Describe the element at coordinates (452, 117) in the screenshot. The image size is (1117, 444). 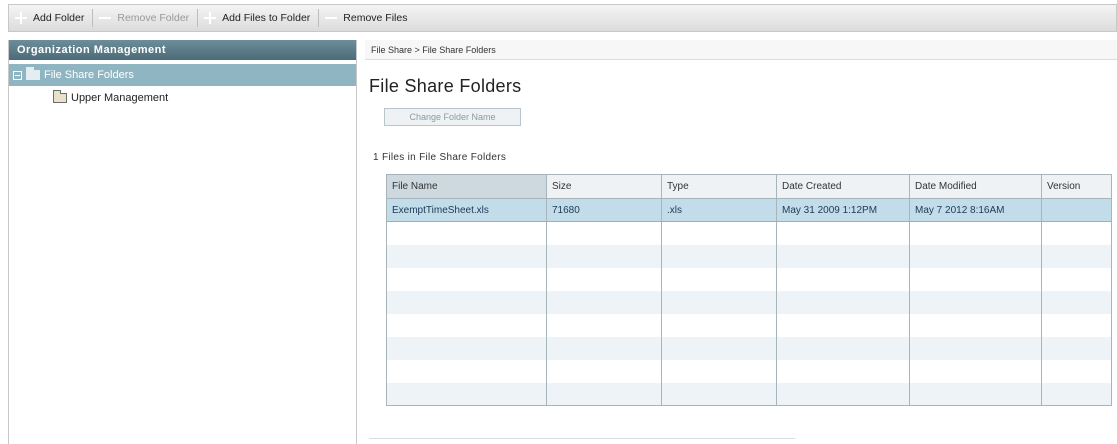
I see `change-folder-name-button: Change Folder Name` at that location.